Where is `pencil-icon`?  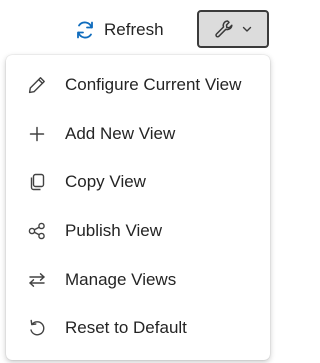
pencil-icon is located at coordinates (37, 85).